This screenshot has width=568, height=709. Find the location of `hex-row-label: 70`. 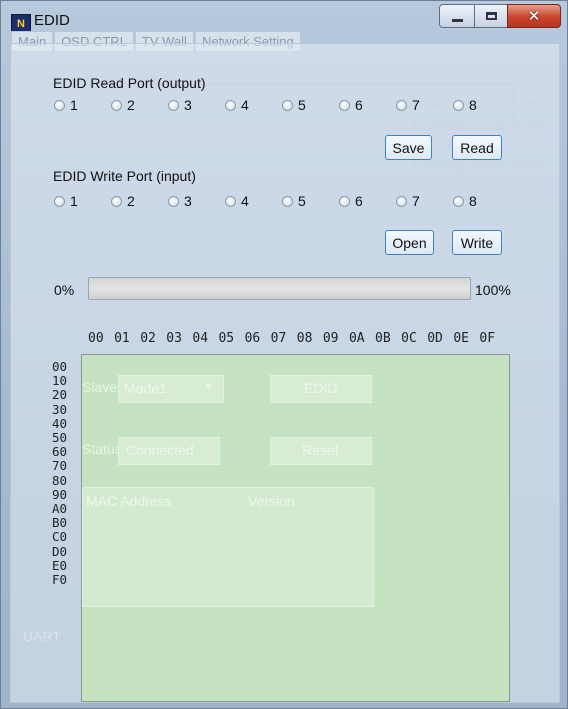

hex-row-label: 70 is located at coordinates (60, 466).